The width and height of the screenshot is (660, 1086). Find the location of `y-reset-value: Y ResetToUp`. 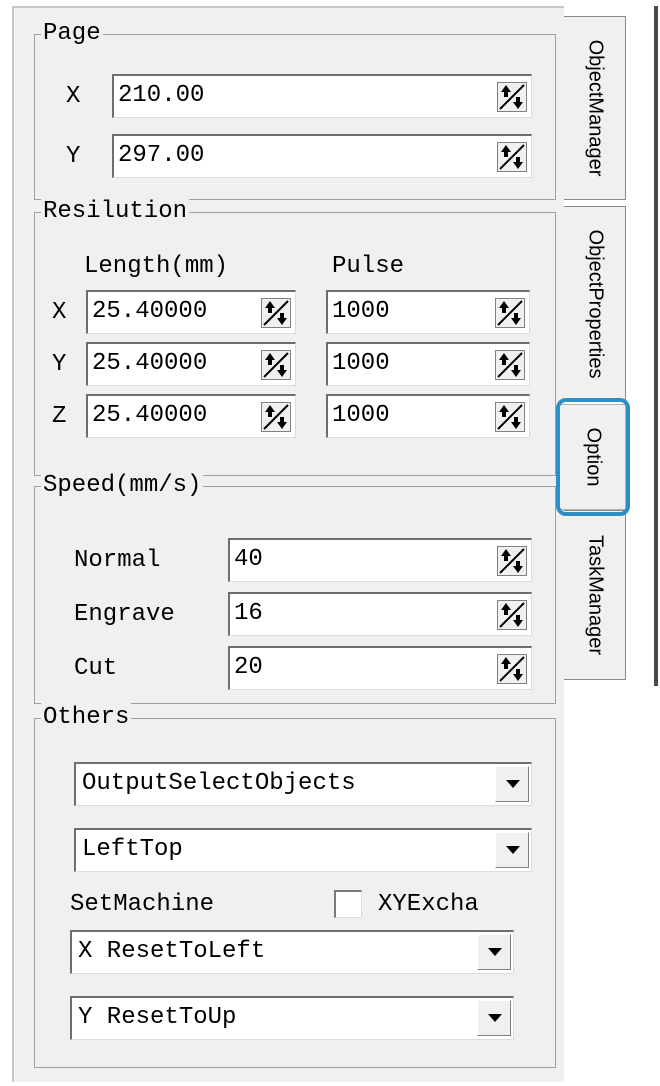

y-reset-value: Y ResetToUp is located at coordinates (157, 1017).